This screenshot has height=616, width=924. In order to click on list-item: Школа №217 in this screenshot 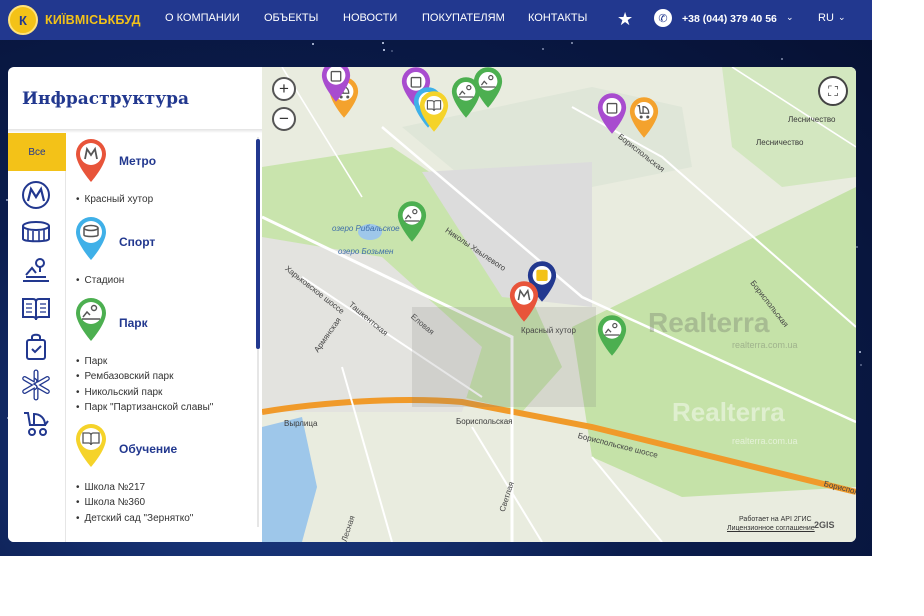, I will do `click(134, 487)`.